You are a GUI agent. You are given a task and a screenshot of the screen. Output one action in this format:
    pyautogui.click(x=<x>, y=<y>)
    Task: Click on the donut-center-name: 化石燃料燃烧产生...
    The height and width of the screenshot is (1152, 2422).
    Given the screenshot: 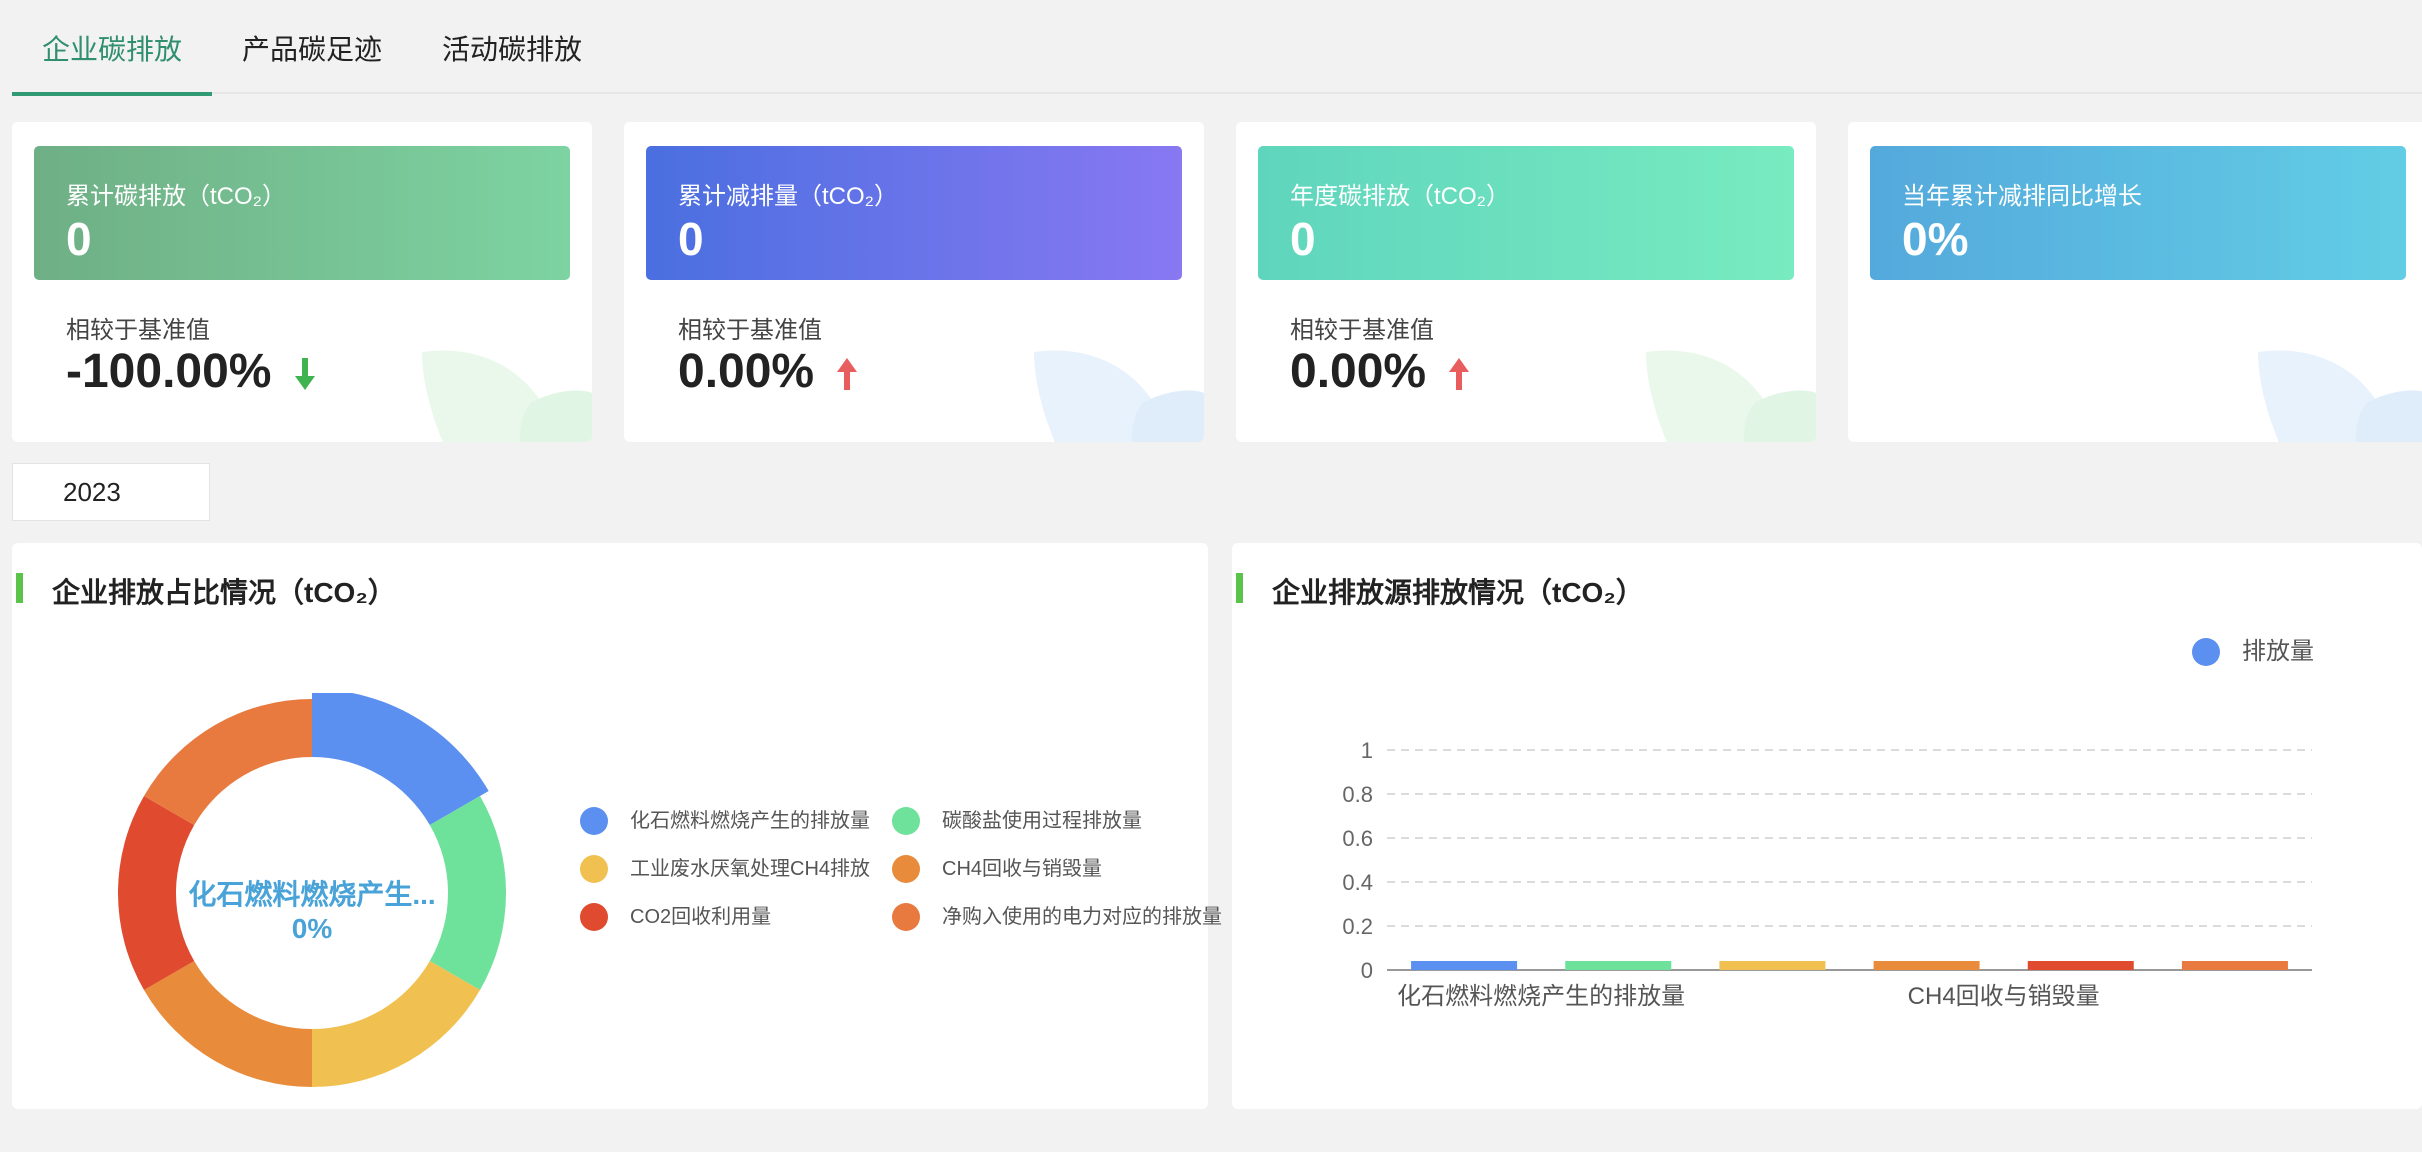 What is the action you would take?
    pyautogui.click(x=312, y=894)
    